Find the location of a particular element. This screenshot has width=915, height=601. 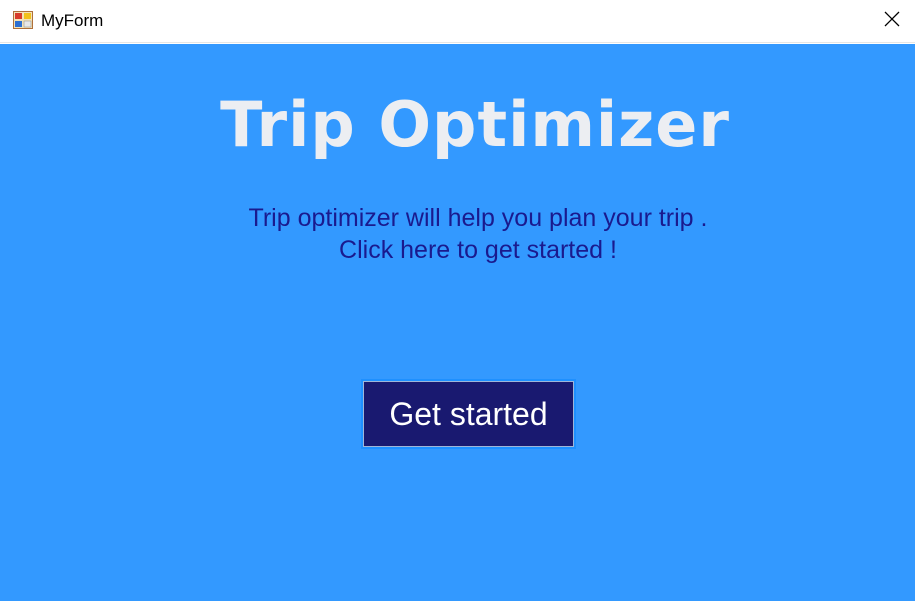

page-title: Trip Optimizer is located at coordinates (475, 124).